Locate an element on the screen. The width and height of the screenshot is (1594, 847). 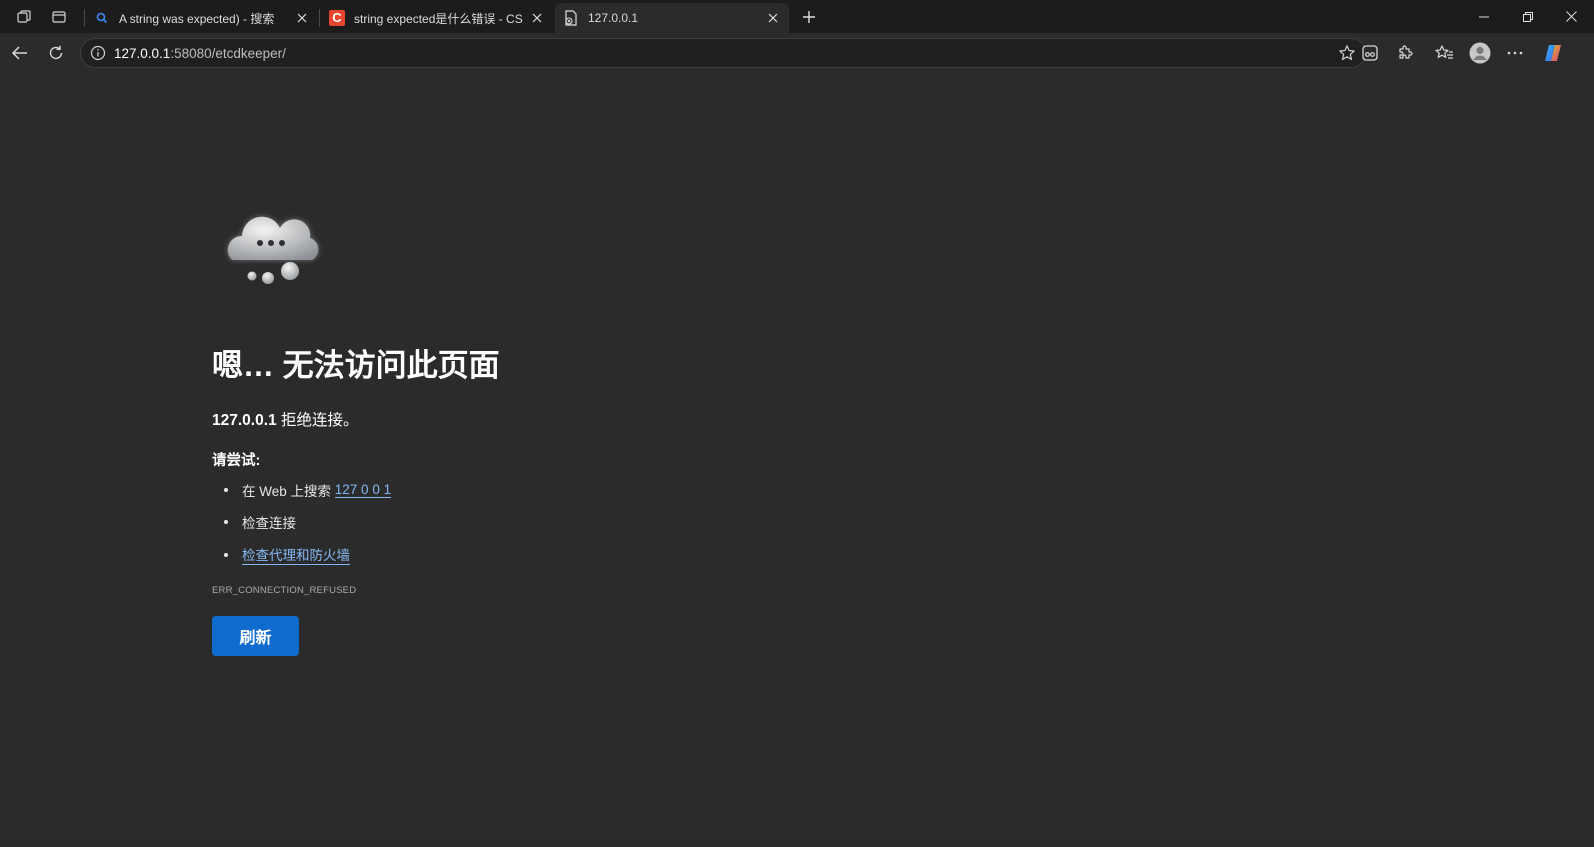
workspaces-button is located at coordinates (24, 17).